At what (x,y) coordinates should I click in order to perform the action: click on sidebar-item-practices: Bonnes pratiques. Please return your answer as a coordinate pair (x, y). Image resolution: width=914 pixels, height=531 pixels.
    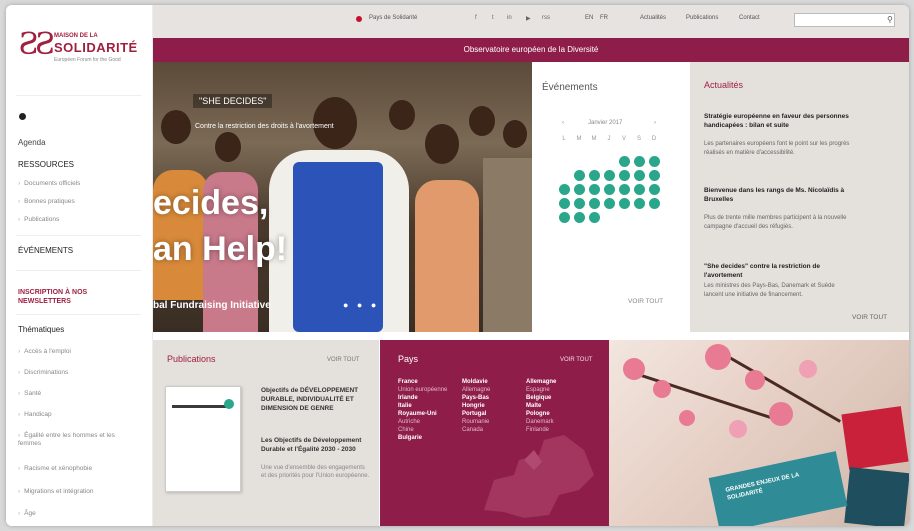
    Looking at the image, I should click on (46, 201).